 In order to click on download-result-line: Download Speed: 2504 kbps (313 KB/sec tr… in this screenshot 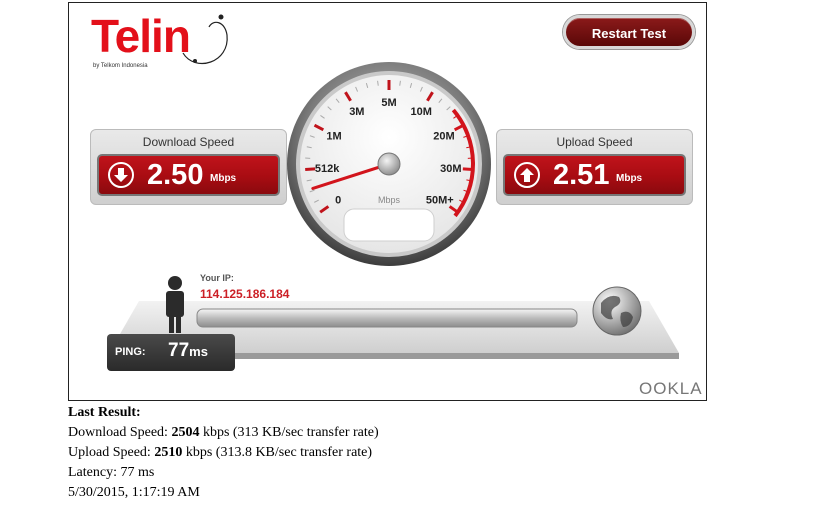, I will do `click(223, 433)`.